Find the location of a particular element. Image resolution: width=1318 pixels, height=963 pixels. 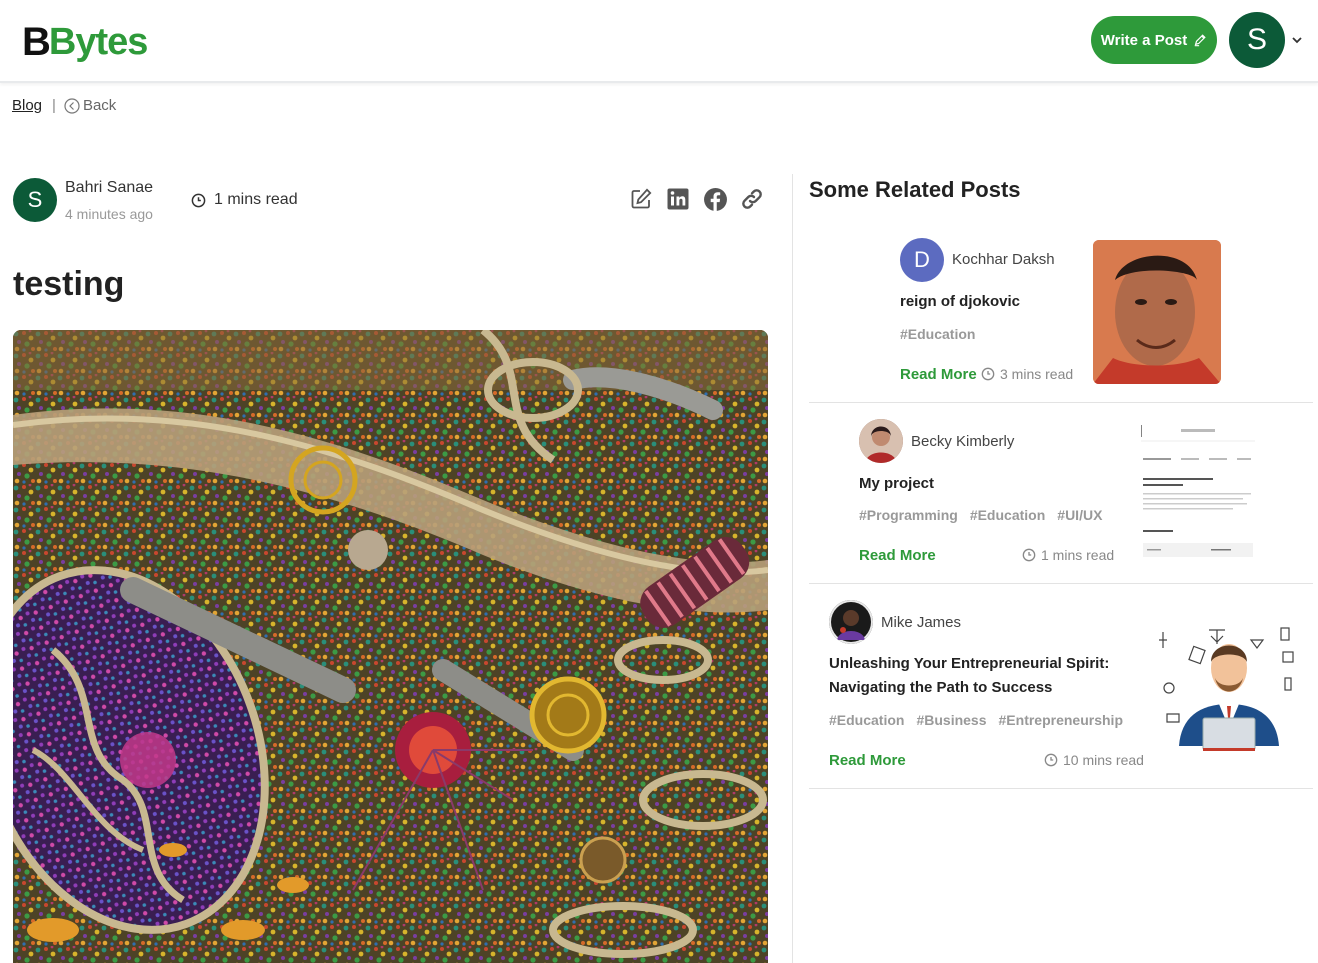

author-name: Becky Kimberly is located at coordinates (962, 441).